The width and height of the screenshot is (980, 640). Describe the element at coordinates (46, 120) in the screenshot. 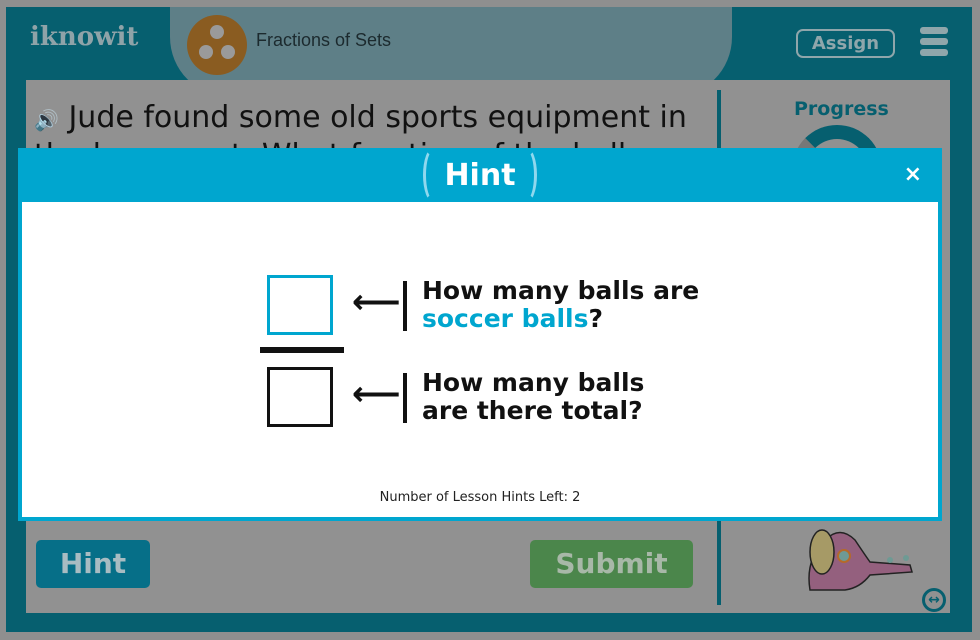

I see `speaker-icon: 🔊` at that location.